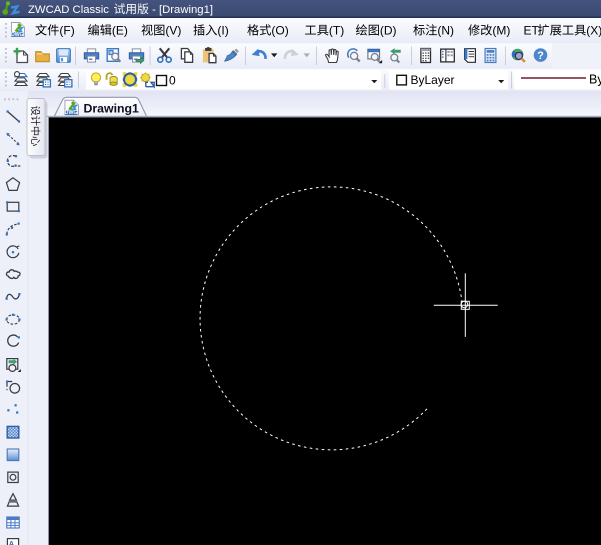  What do you see at coordinates (279, 31) in the screenshot?
I see `svg-text: (O)` at bounding box center [279, 31].